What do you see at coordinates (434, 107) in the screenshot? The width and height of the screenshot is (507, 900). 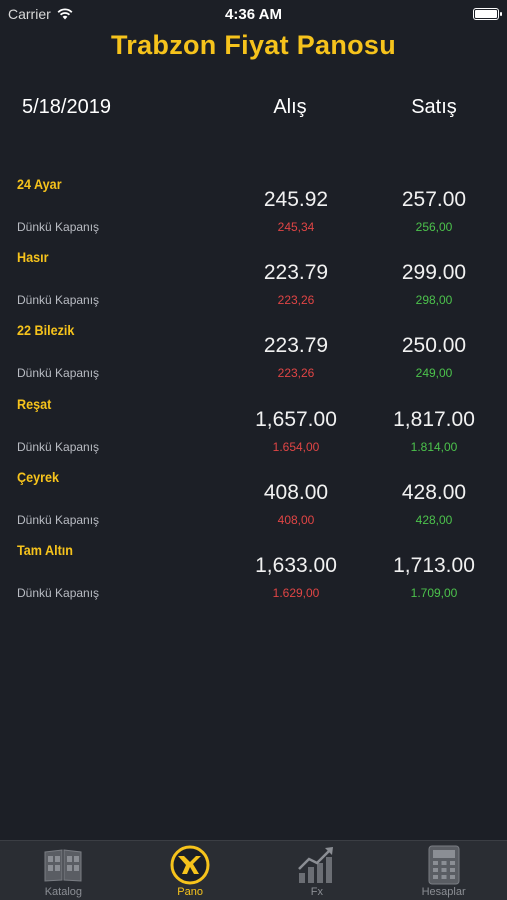 I see `header-satis: Satış` at bounding box center [434, 107].